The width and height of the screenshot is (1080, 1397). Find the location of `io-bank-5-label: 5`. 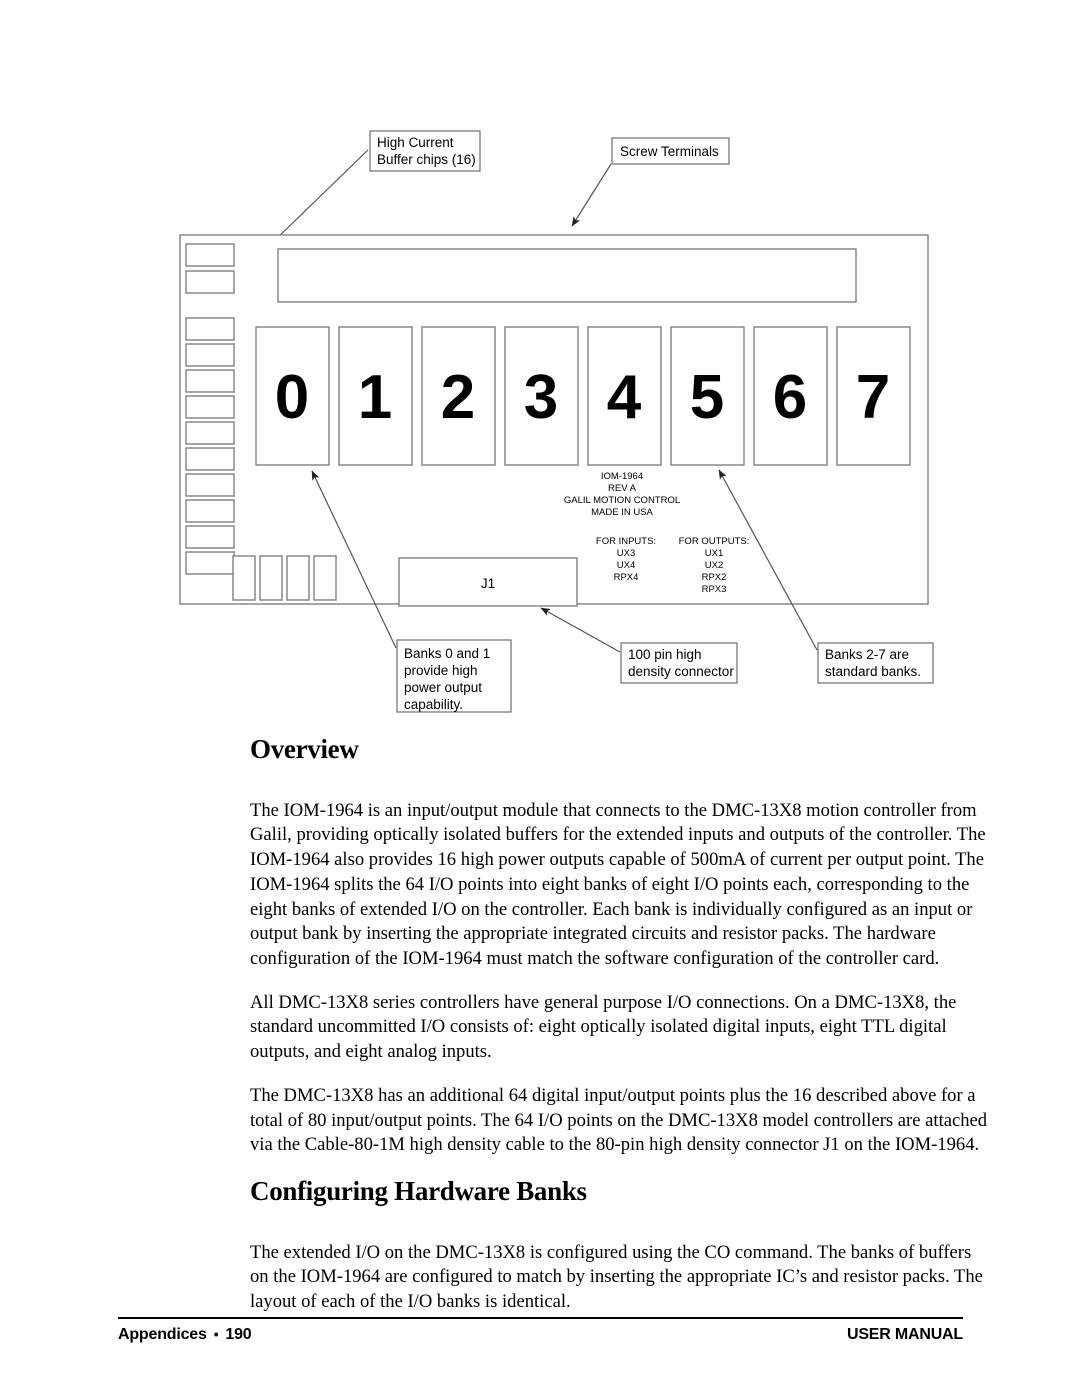

io-bank-5-label: 5 is located at coordinates (707, 397).